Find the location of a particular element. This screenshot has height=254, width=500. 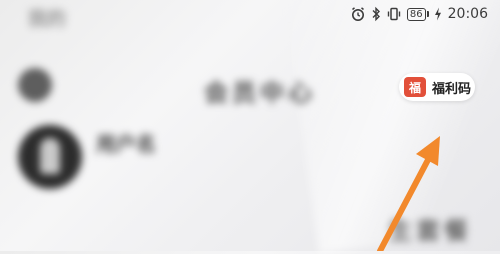

avatar-figure is located at coordinates (50, 156).